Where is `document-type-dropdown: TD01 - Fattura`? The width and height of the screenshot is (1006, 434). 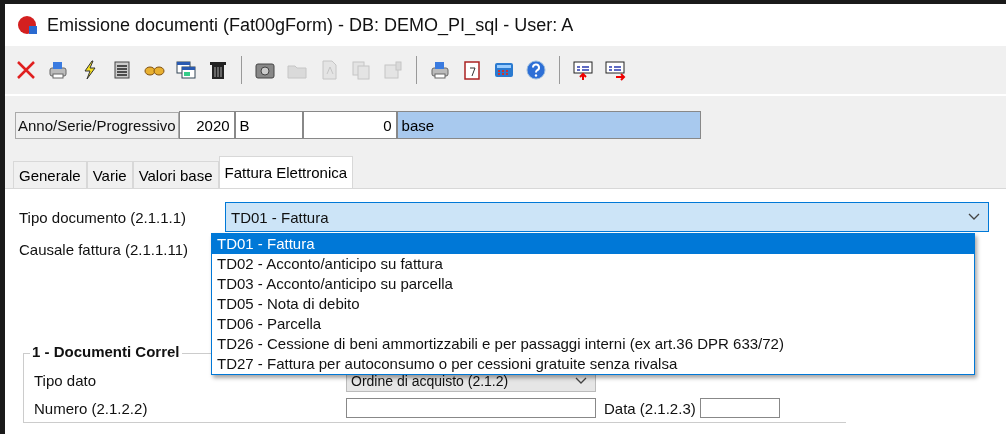
document-type-dropdown: TD01 - Fattura is located at coordinates (607, 217).